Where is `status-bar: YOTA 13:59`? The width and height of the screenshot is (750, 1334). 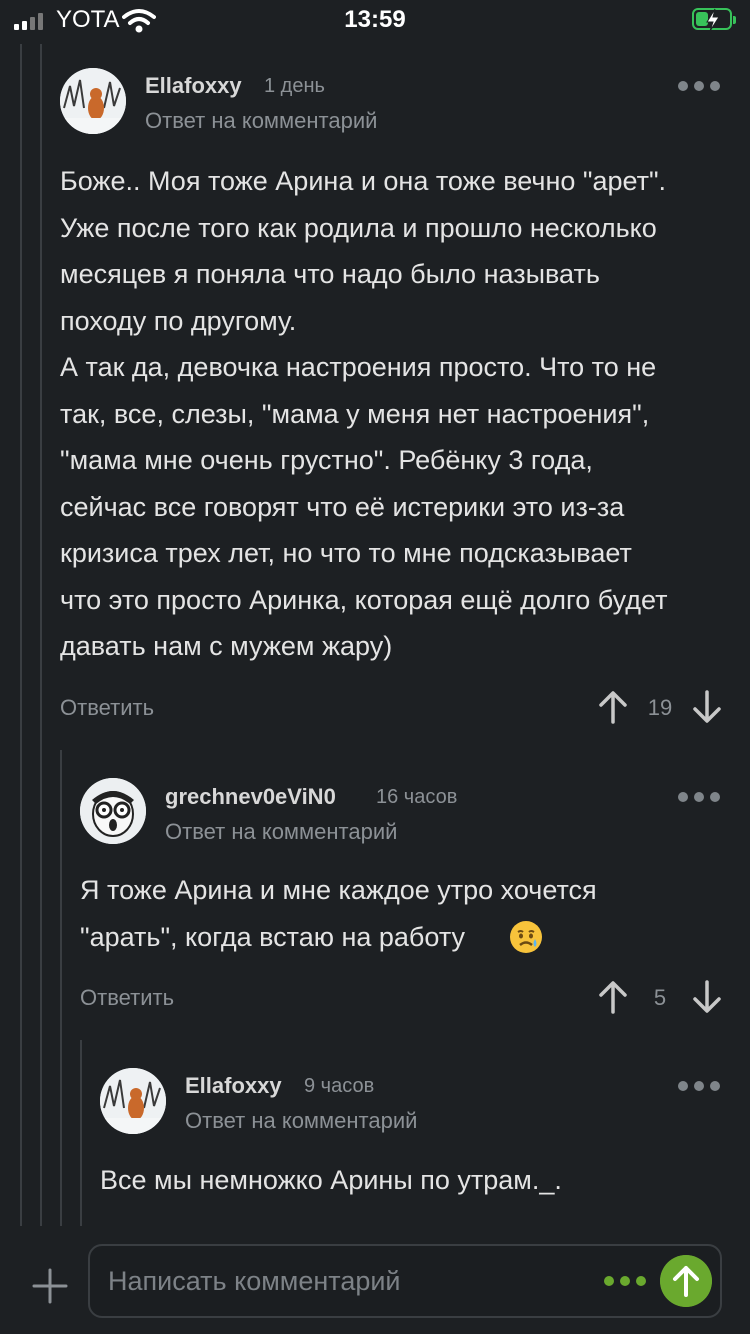
status-bar: YOTA 13:59 is located at coordinates (375, 22).